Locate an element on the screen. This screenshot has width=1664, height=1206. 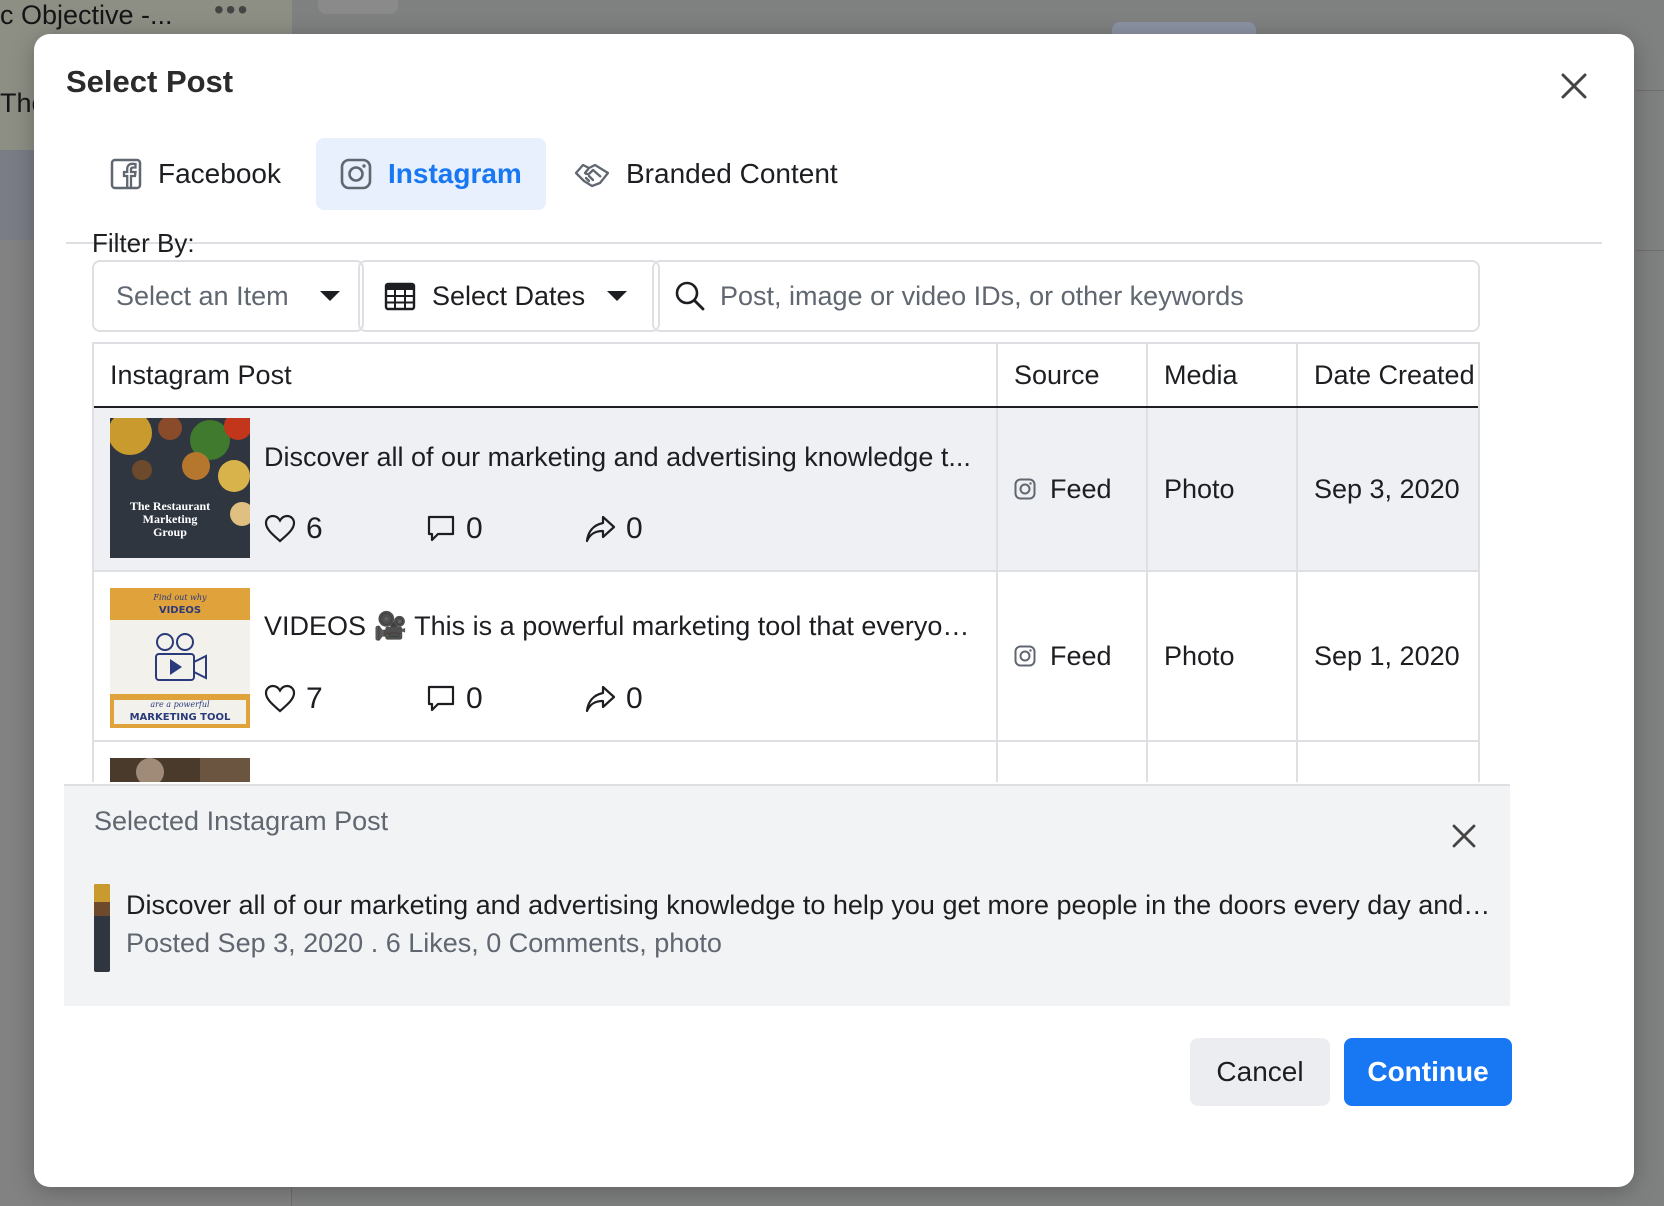
likes-count: 6 is located at coordinates (314, 528).